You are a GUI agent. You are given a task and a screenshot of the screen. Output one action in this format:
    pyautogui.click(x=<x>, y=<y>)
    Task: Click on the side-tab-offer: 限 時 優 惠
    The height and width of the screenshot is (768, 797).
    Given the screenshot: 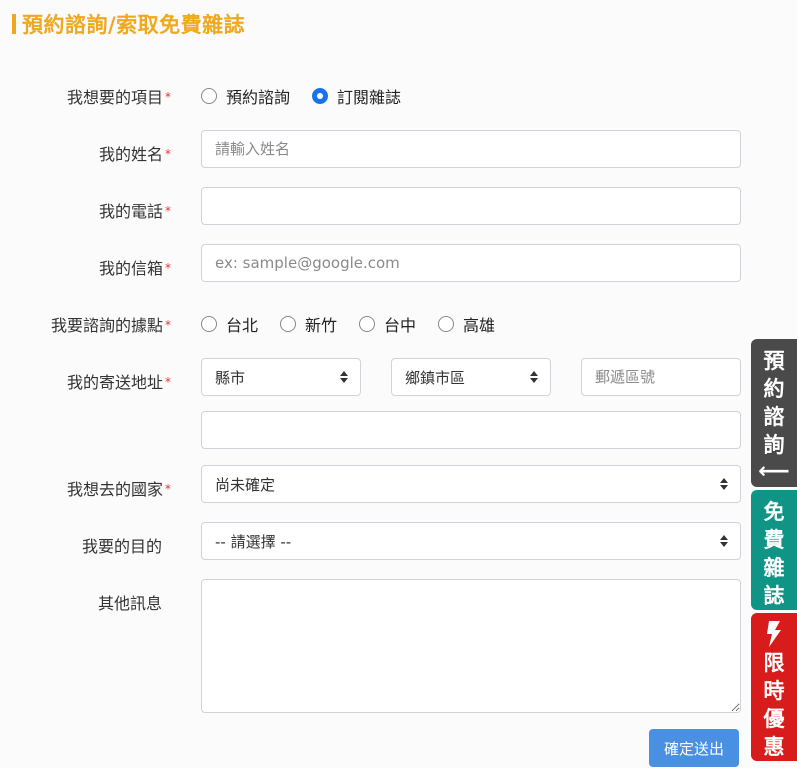 What is the action you would take?
    pyautogui.click(x=774, y=687)
    